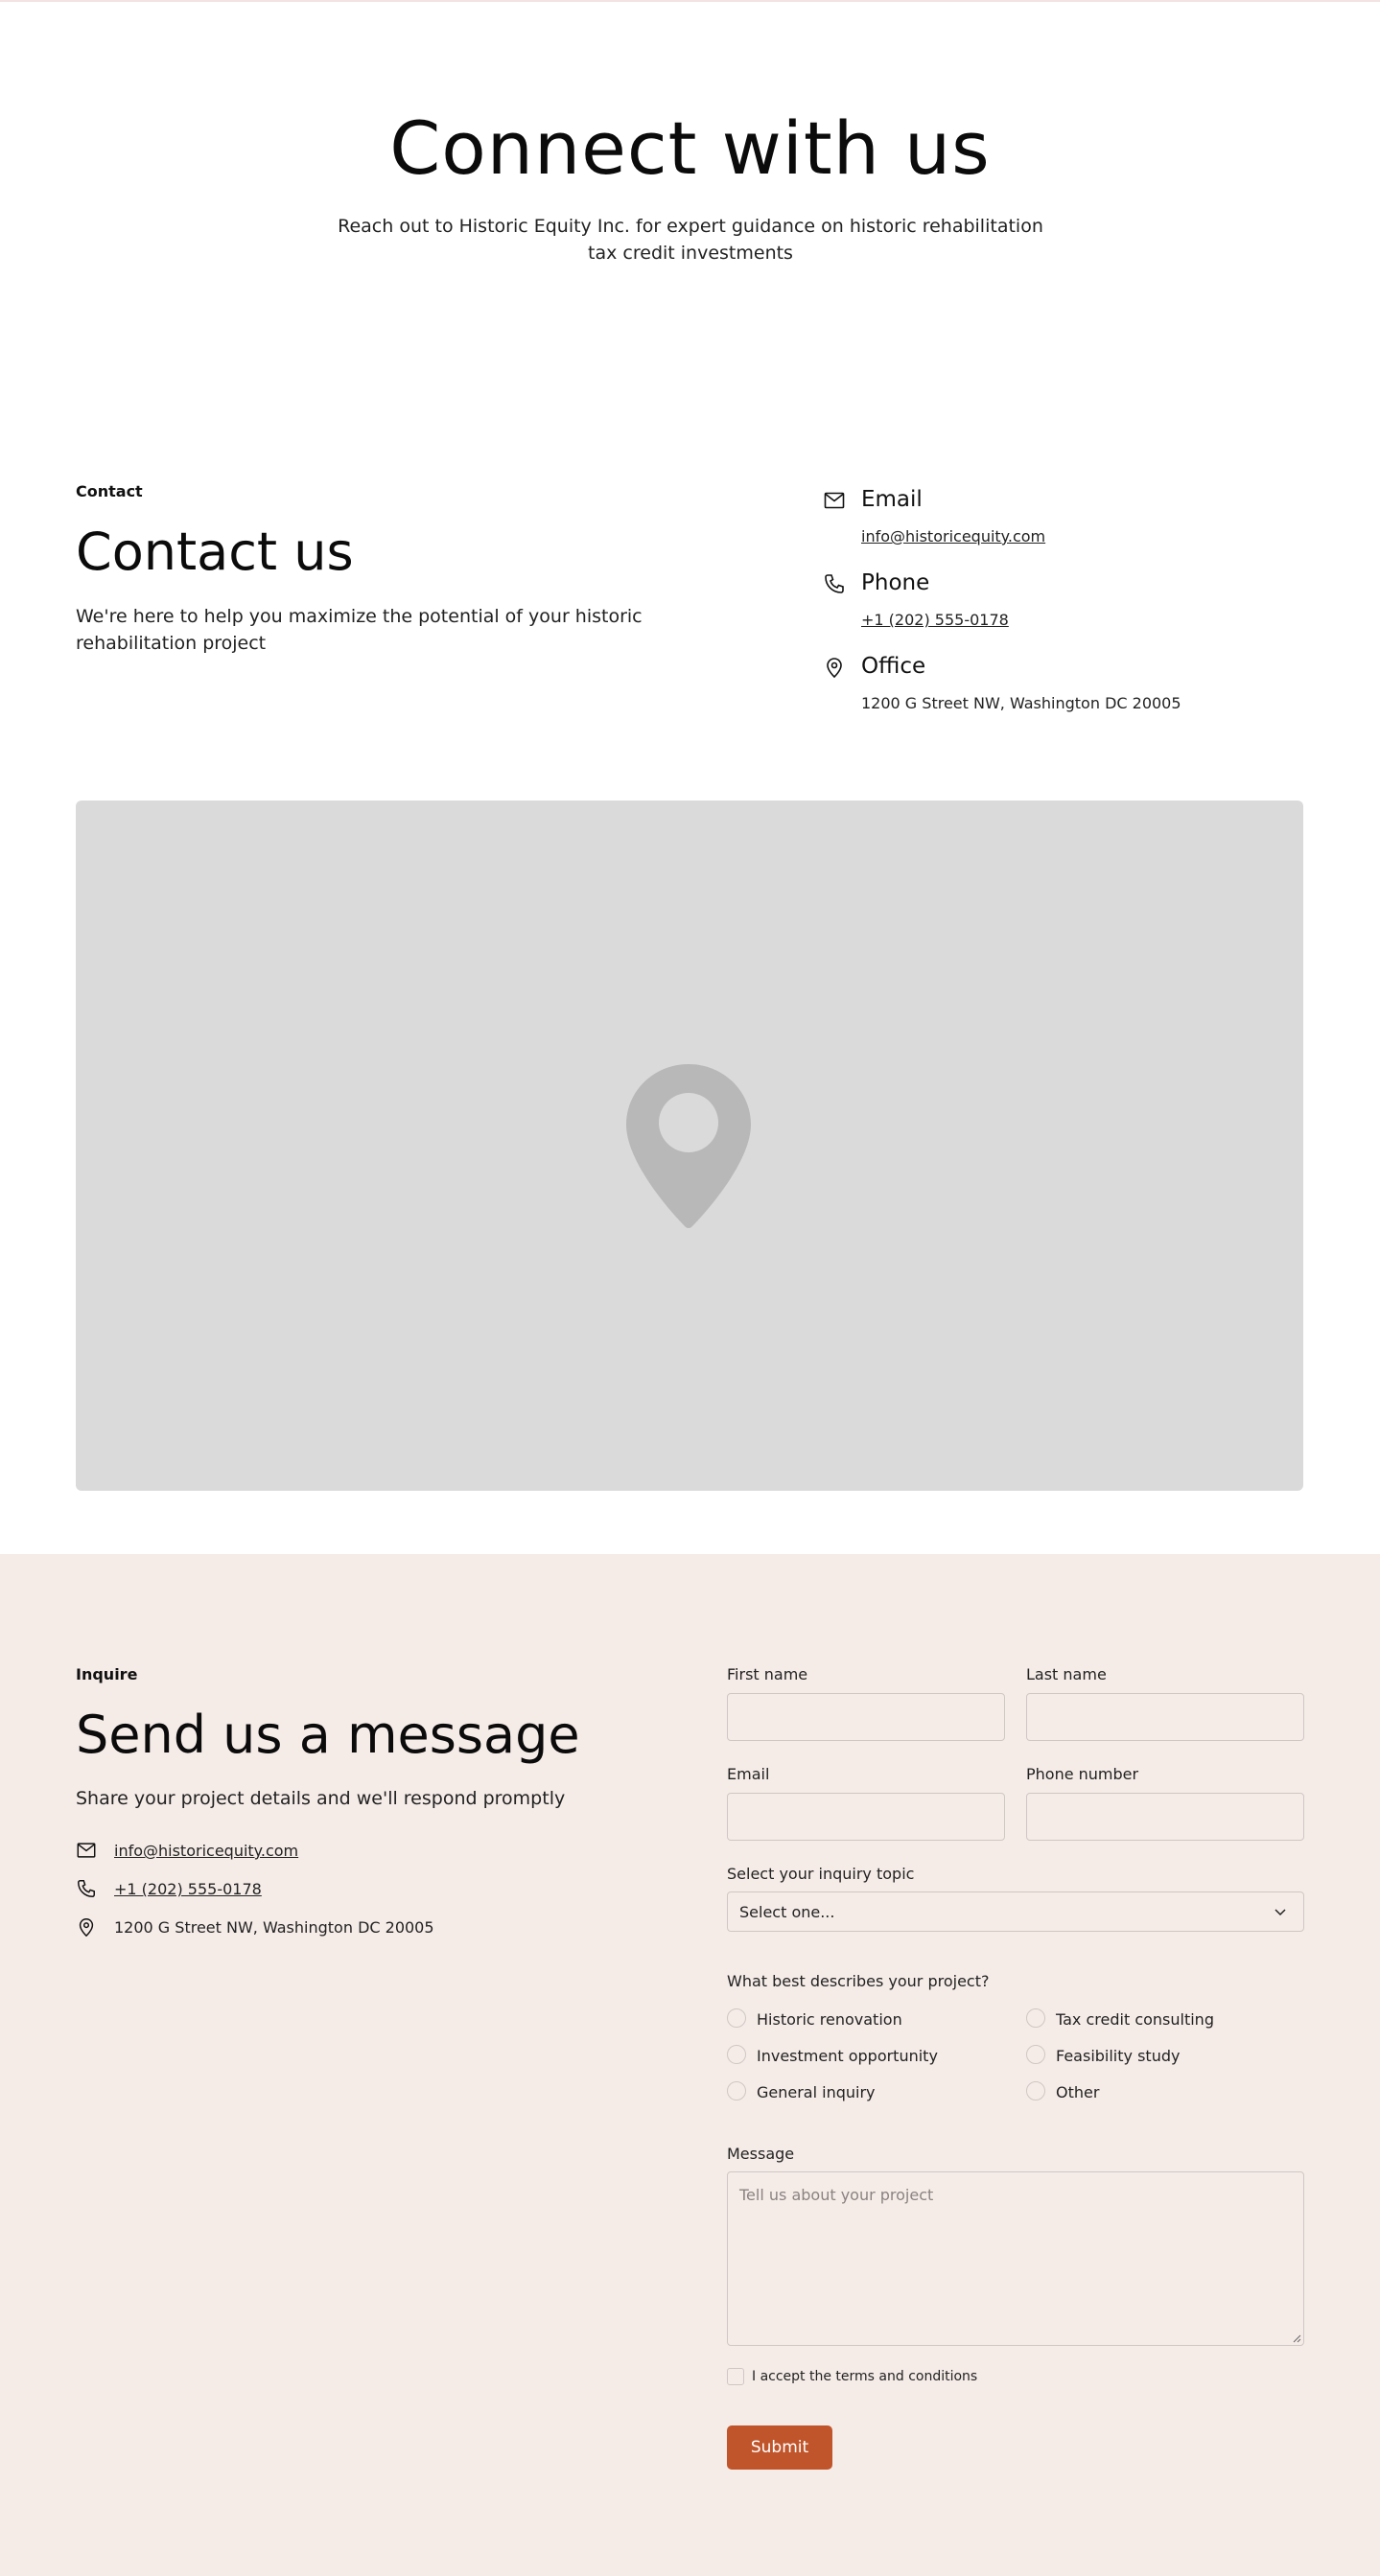 Image resolution: width=1380 pixels, height=2576 pixels. I want to click on message-textarea: Tell us about your project, so click(1015, 2258).